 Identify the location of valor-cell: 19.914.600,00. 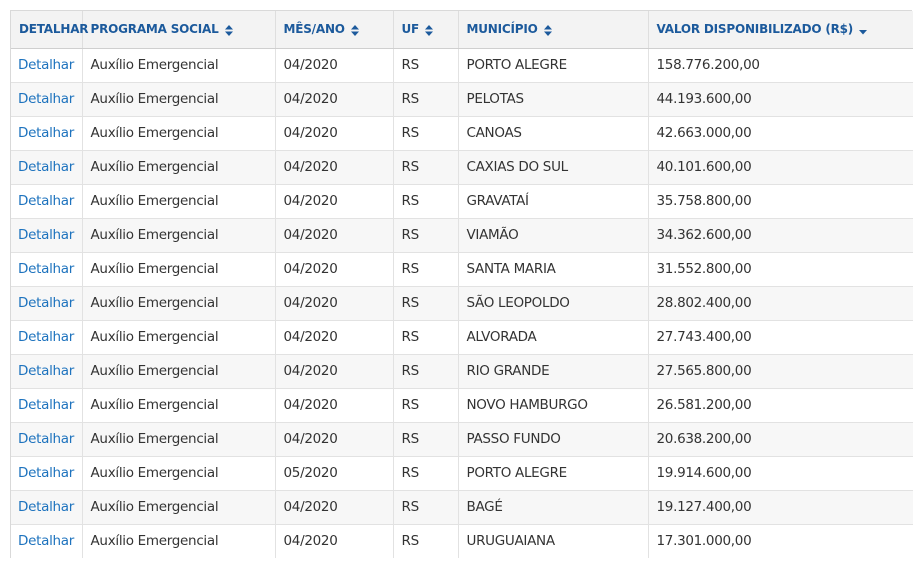
(780, 473).